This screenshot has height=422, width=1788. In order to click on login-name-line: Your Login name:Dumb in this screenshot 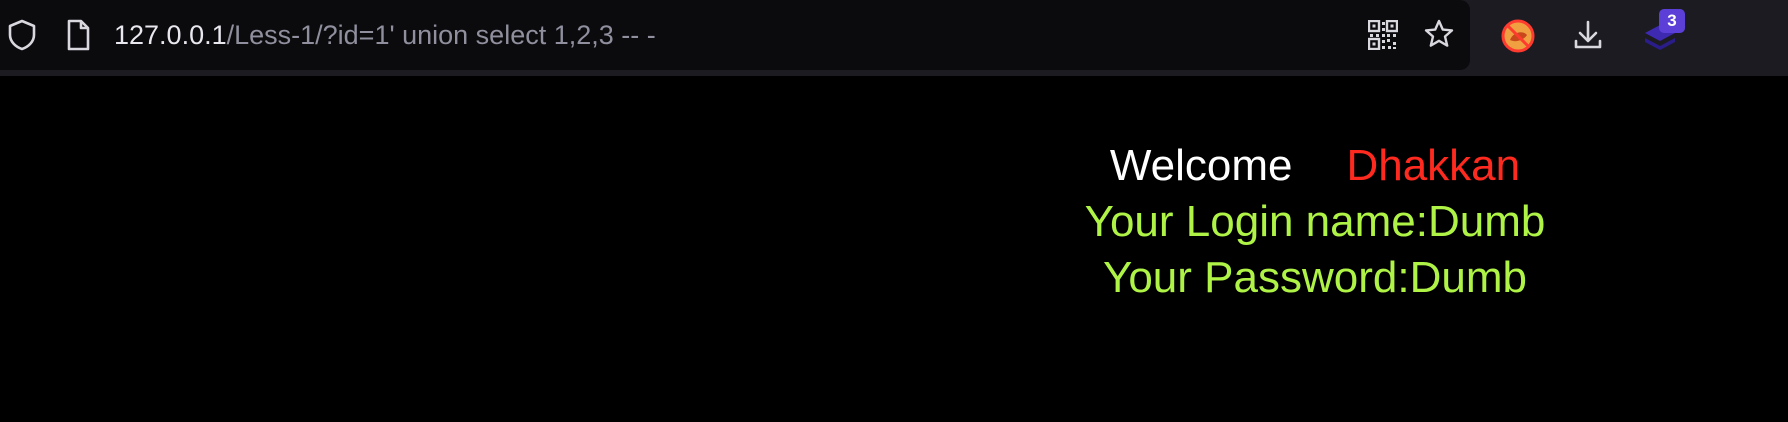, I will do `click(1315, 221)`.